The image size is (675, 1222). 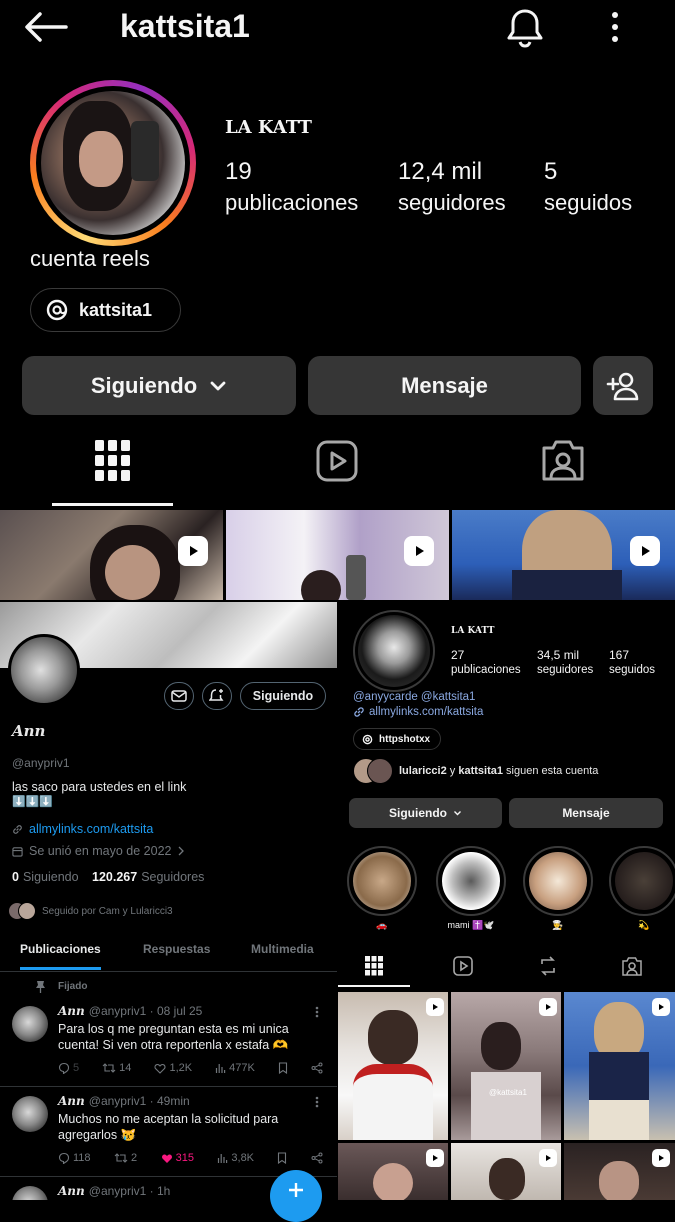 What do you see at coordinates (105, 310) in the screenshot?
I see `threads-badge: kattsita1` at bounding box center [105, 310].